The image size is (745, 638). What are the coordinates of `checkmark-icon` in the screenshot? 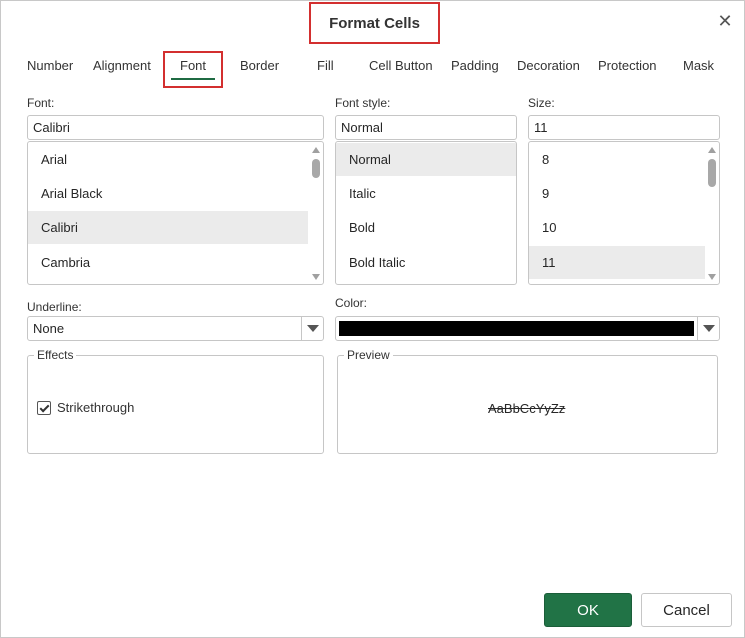 It's located at (44, 407).